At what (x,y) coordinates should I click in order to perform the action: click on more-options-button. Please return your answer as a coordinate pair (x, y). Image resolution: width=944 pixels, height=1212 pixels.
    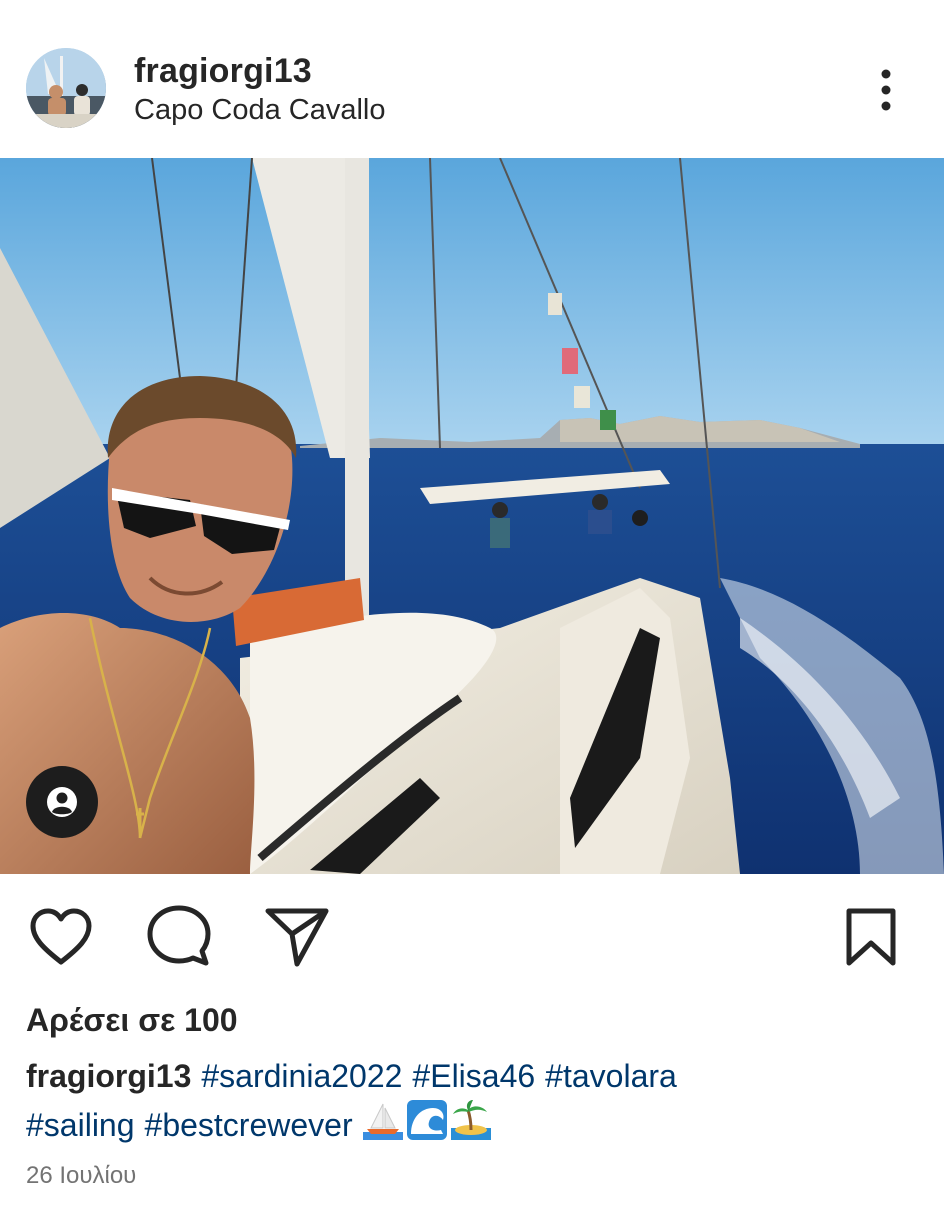
    Looking at the image, I should click on (886, 90).